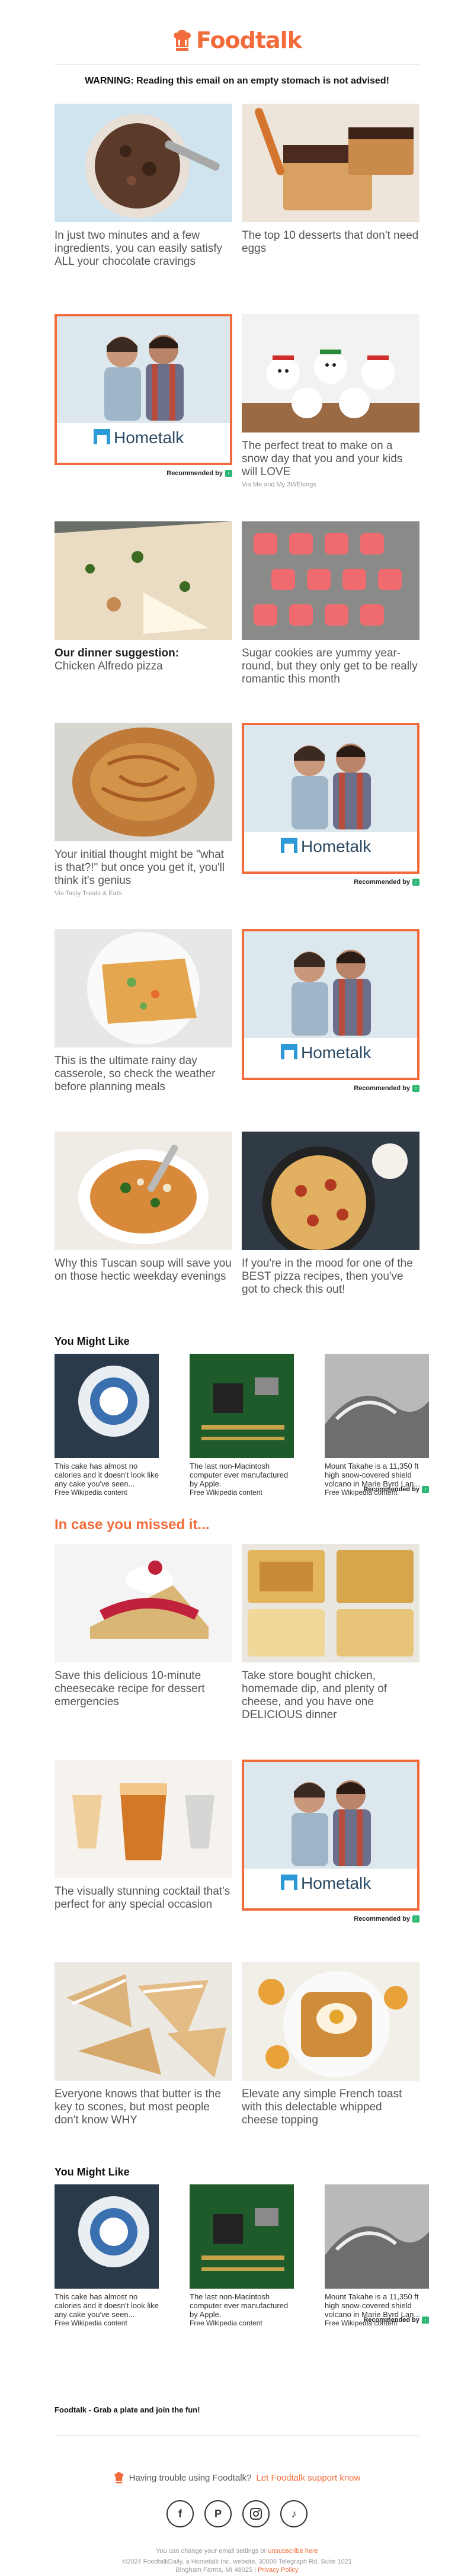 This screenshot has width=474, height=2576. I want to click on article-image-scones, so click(143, 2021).